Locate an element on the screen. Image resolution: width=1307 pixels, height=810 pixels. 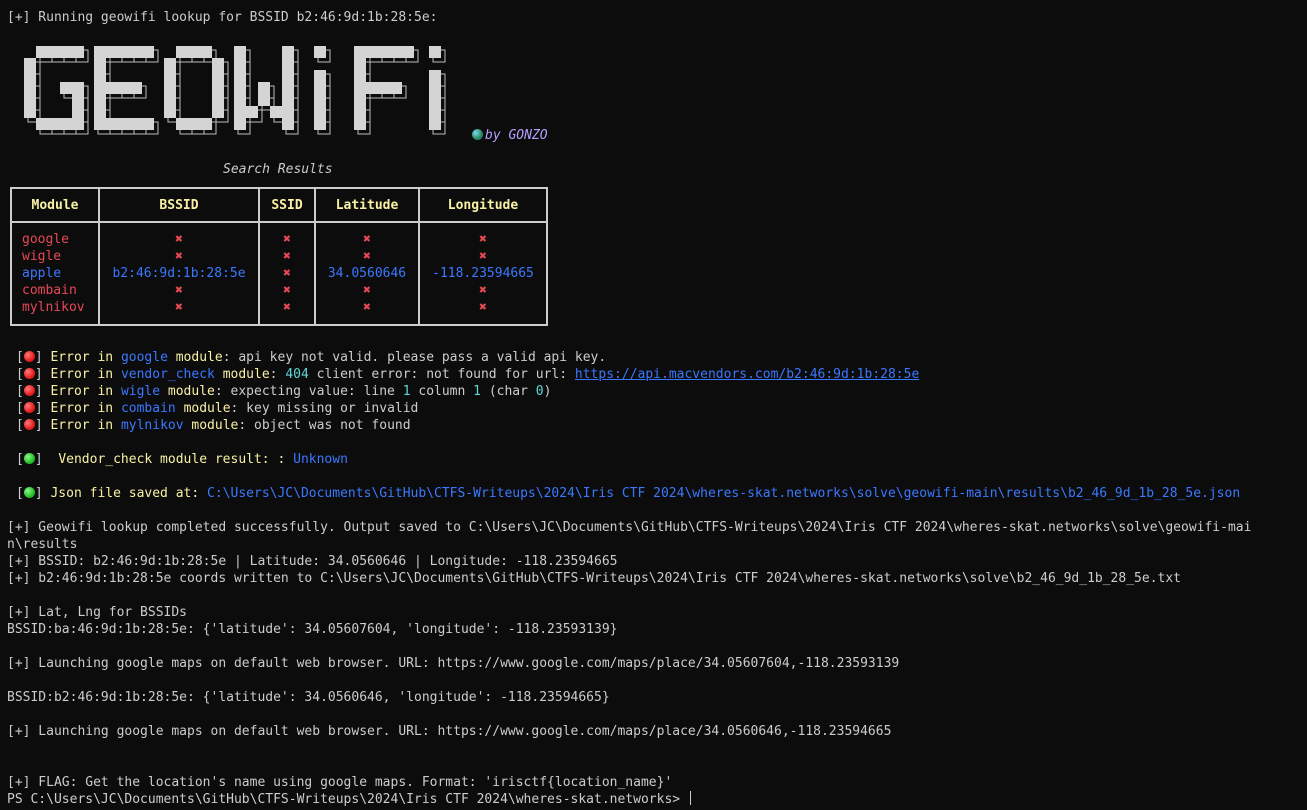
header-bssid: BSSID is located at coordinates (179, 205).